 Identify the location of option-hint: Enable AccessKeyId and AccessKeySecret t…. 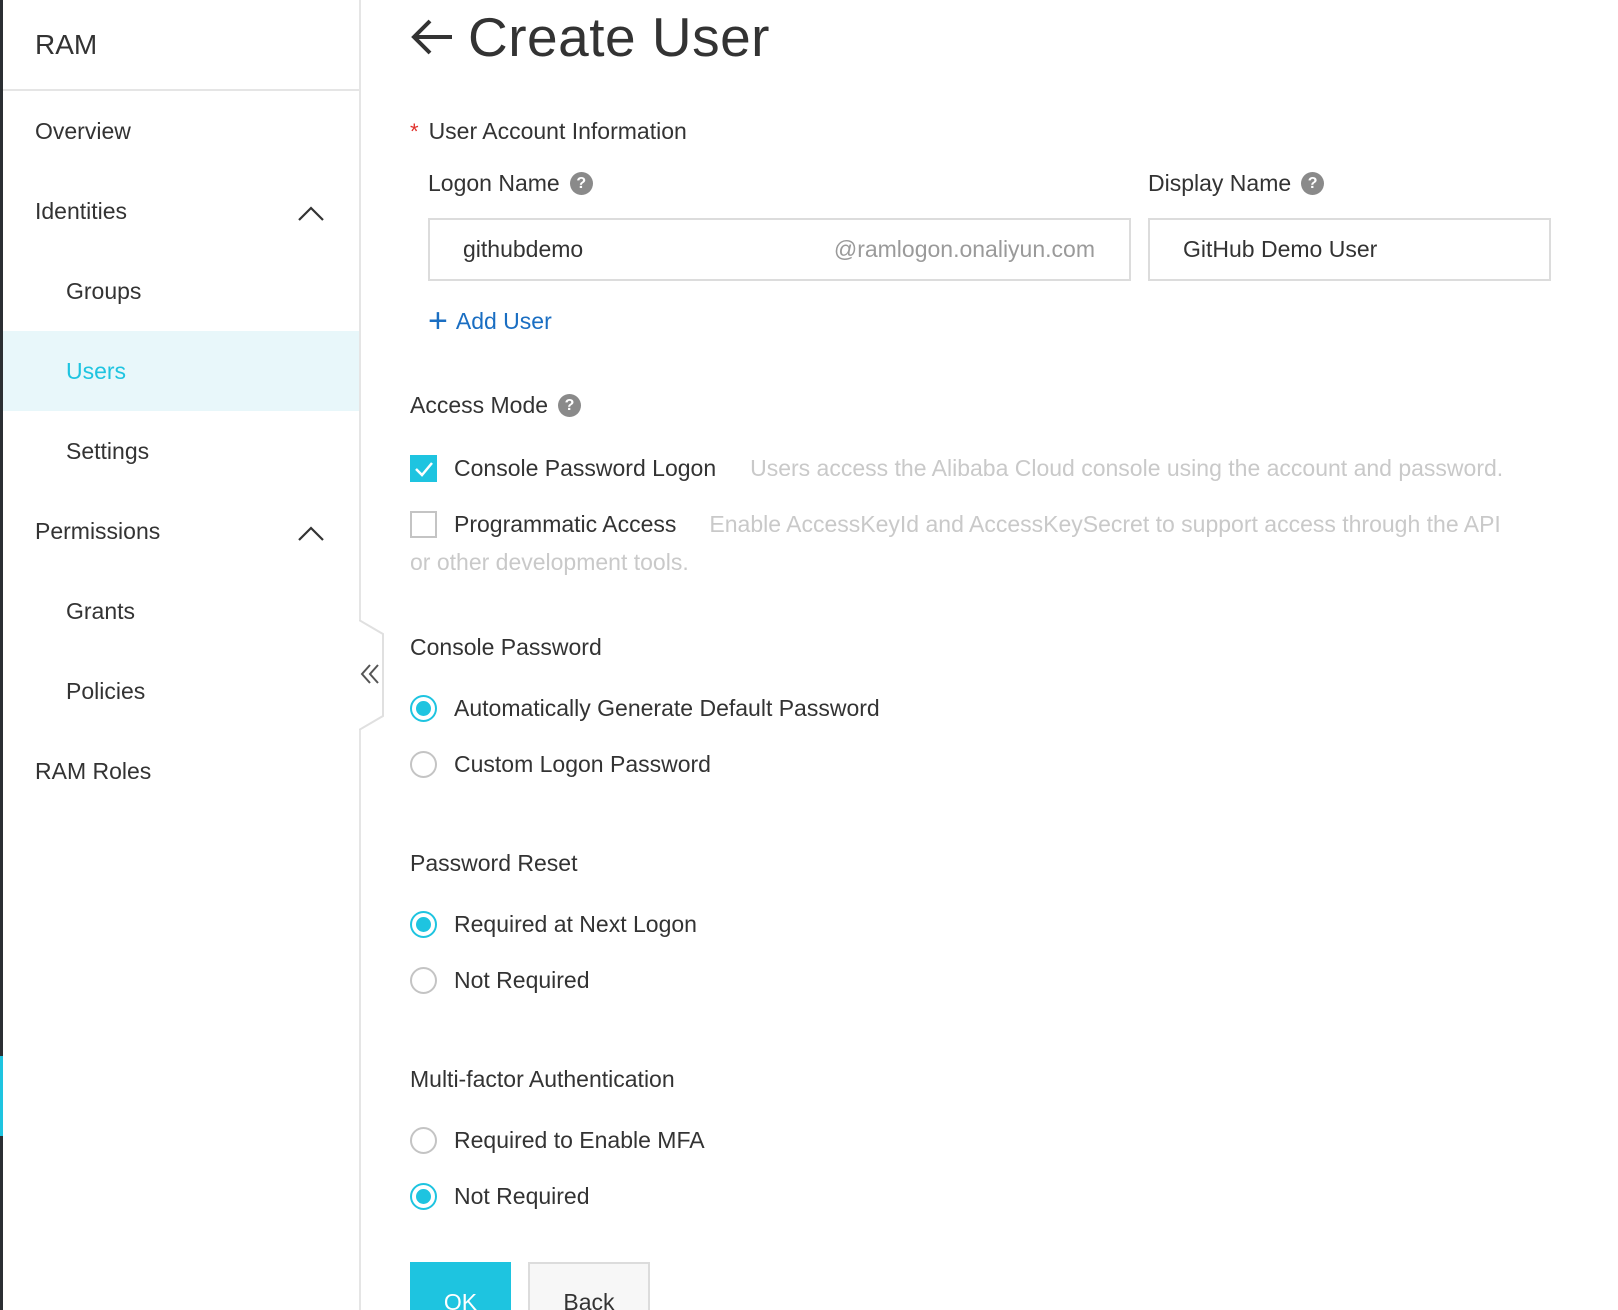
(1105, 524).